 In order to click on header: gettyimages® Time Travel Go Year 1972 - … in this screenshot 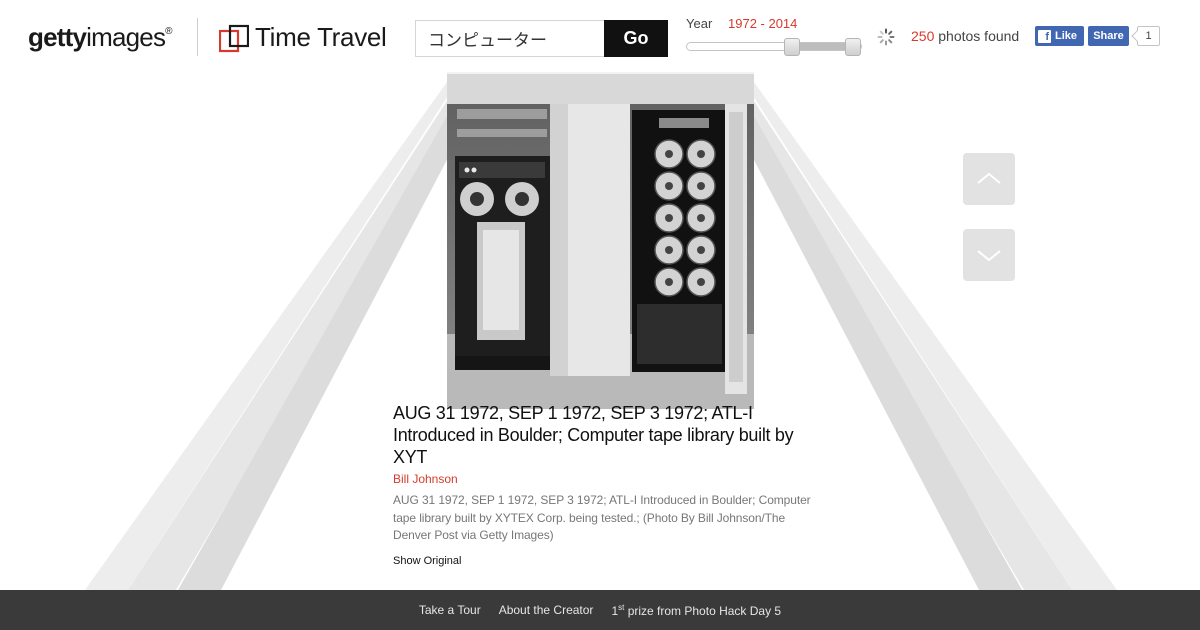, I will do `click(600, 36)`.